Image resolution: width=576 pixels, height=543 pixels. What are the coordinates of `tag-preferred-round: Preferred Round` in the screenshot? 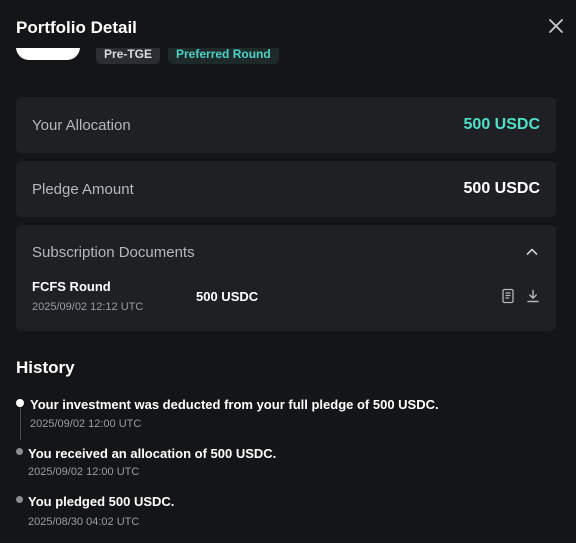 It's located at (223, 56).